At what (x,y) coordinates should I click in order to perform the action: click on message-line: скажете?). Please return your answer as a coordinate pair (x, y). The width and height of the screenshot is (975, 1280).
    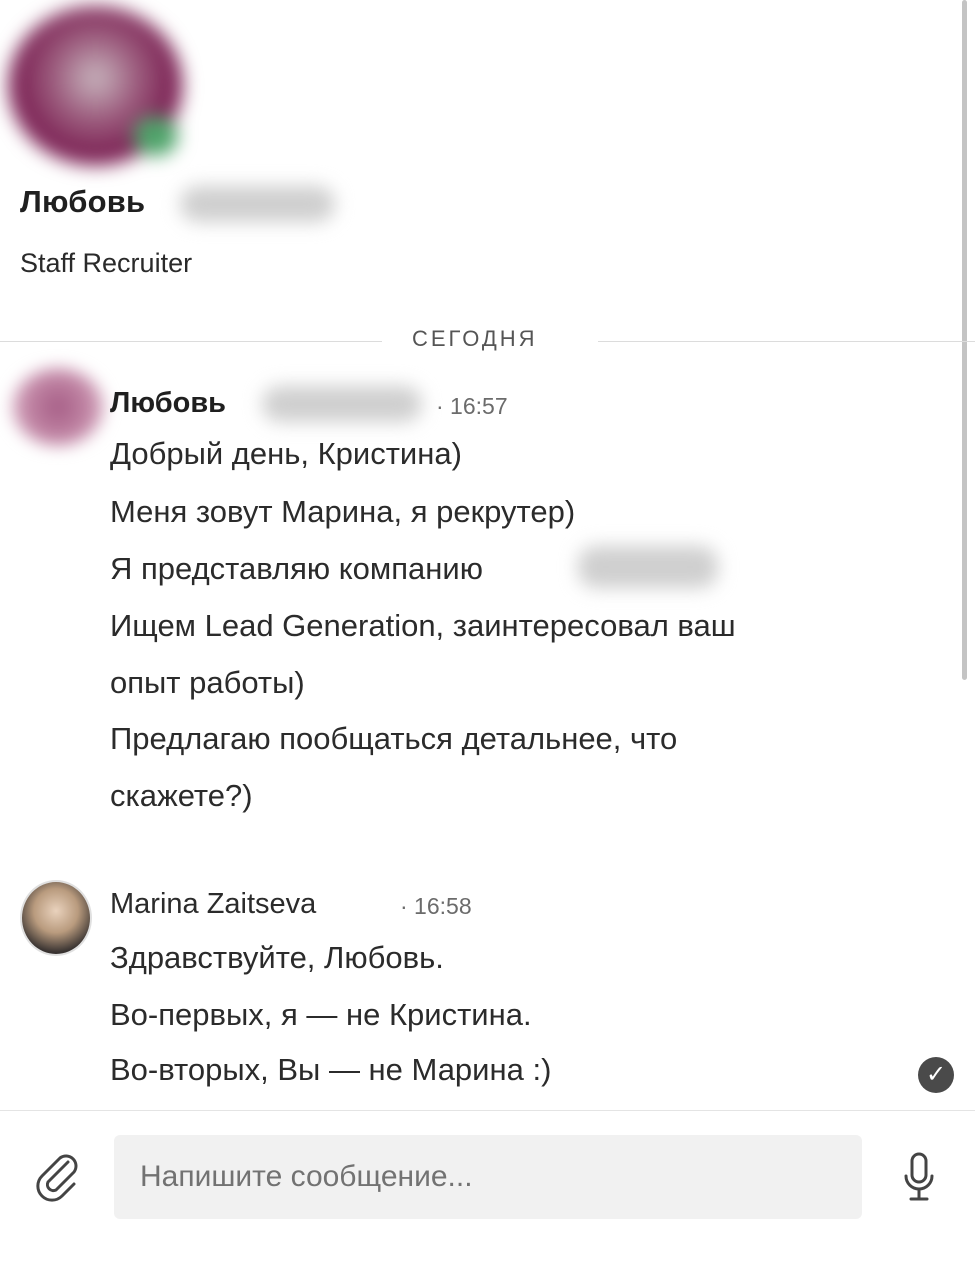
    Looking at the image, I should click on (181, 795).